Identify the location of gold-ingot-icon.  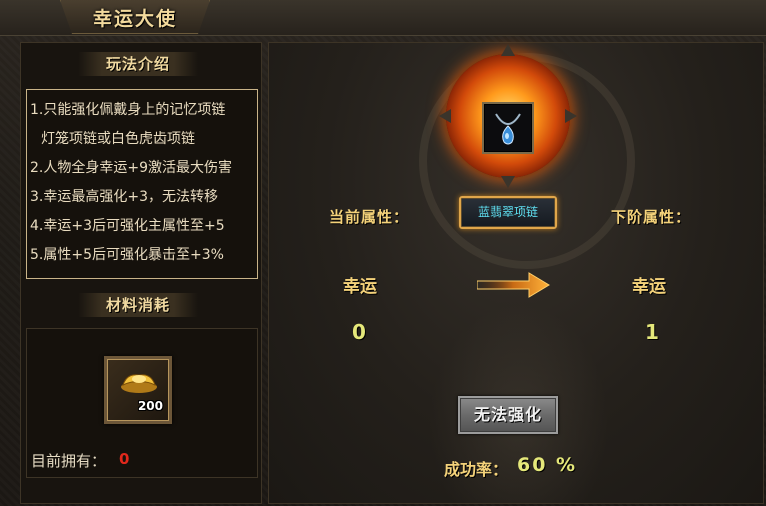
(139, 383).